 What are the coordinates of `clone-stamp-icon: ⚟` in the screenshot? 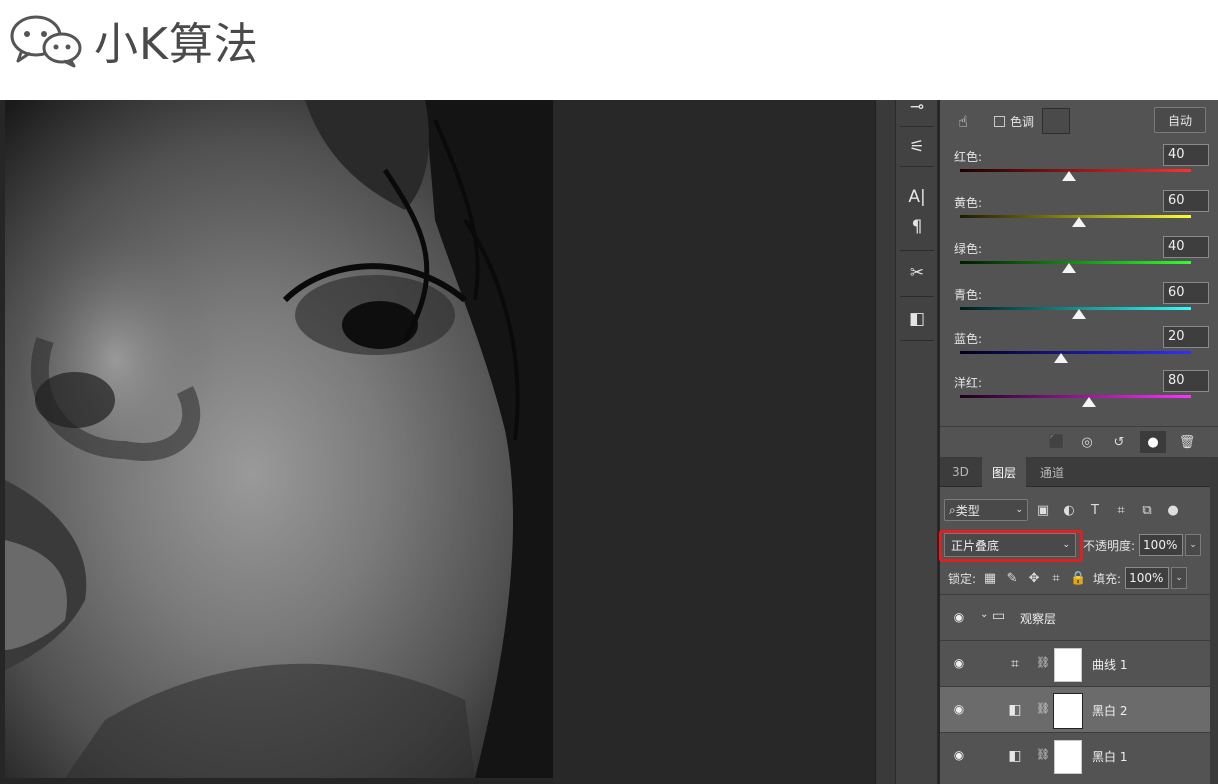 It's located at (917, 147).